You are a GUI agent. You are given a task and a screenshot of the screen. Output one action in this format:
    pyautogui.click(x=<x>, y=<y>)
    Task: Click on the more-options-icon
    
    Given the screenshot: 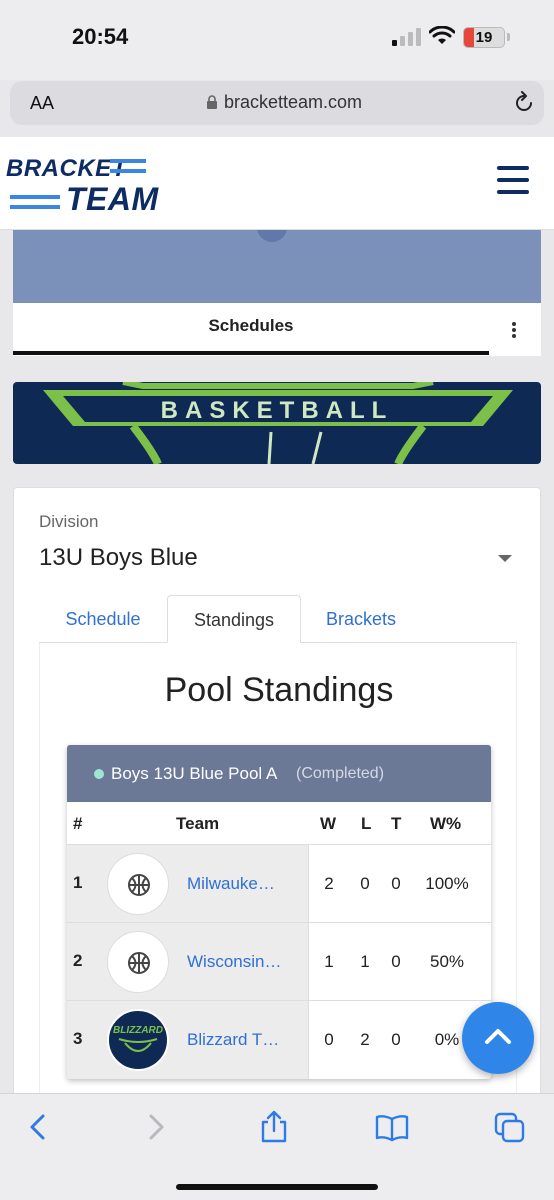 What is the action you would take?
    pyautogui.click(x=514, y=331)
    